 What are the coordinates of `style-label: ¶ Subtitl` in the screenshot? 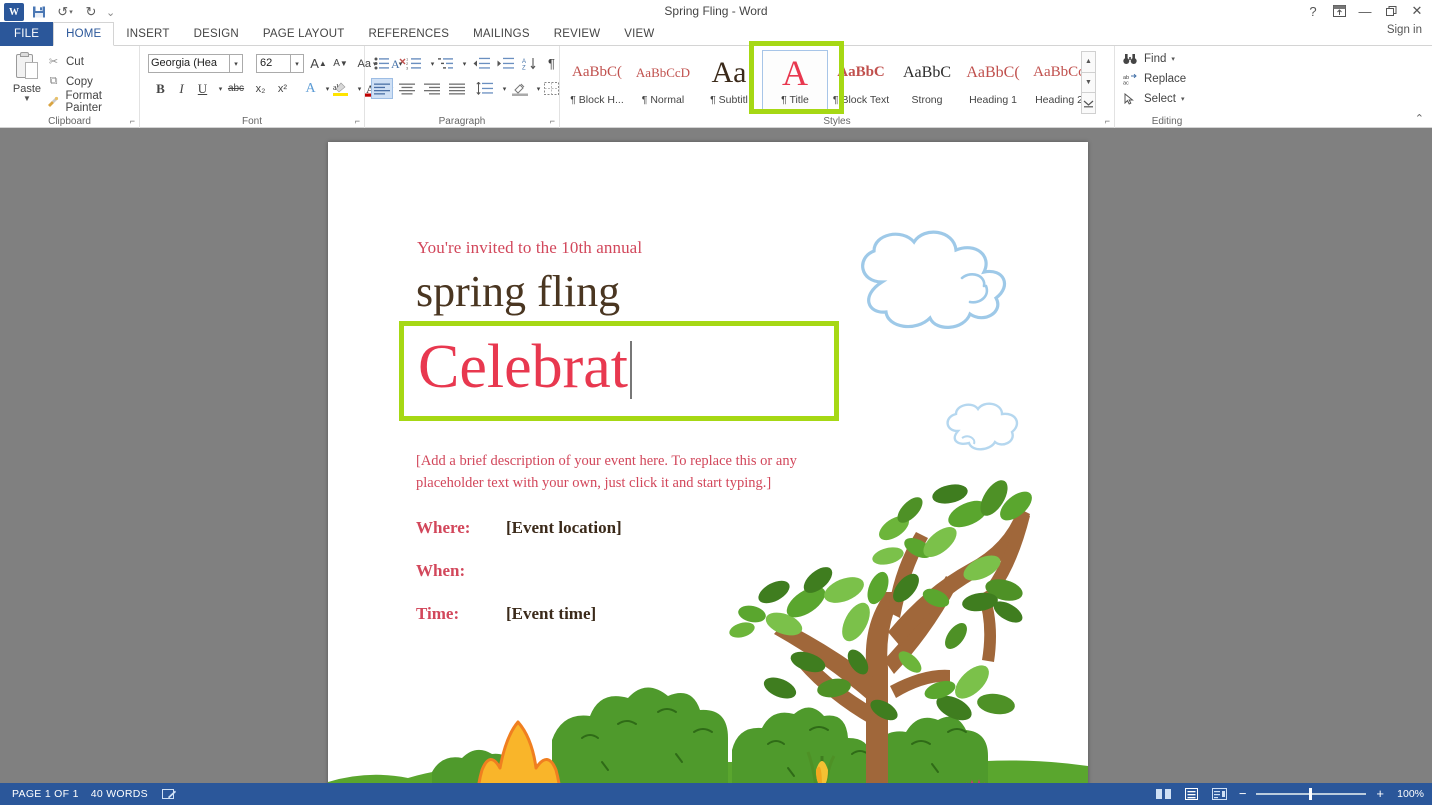 It's located at (729, 100).